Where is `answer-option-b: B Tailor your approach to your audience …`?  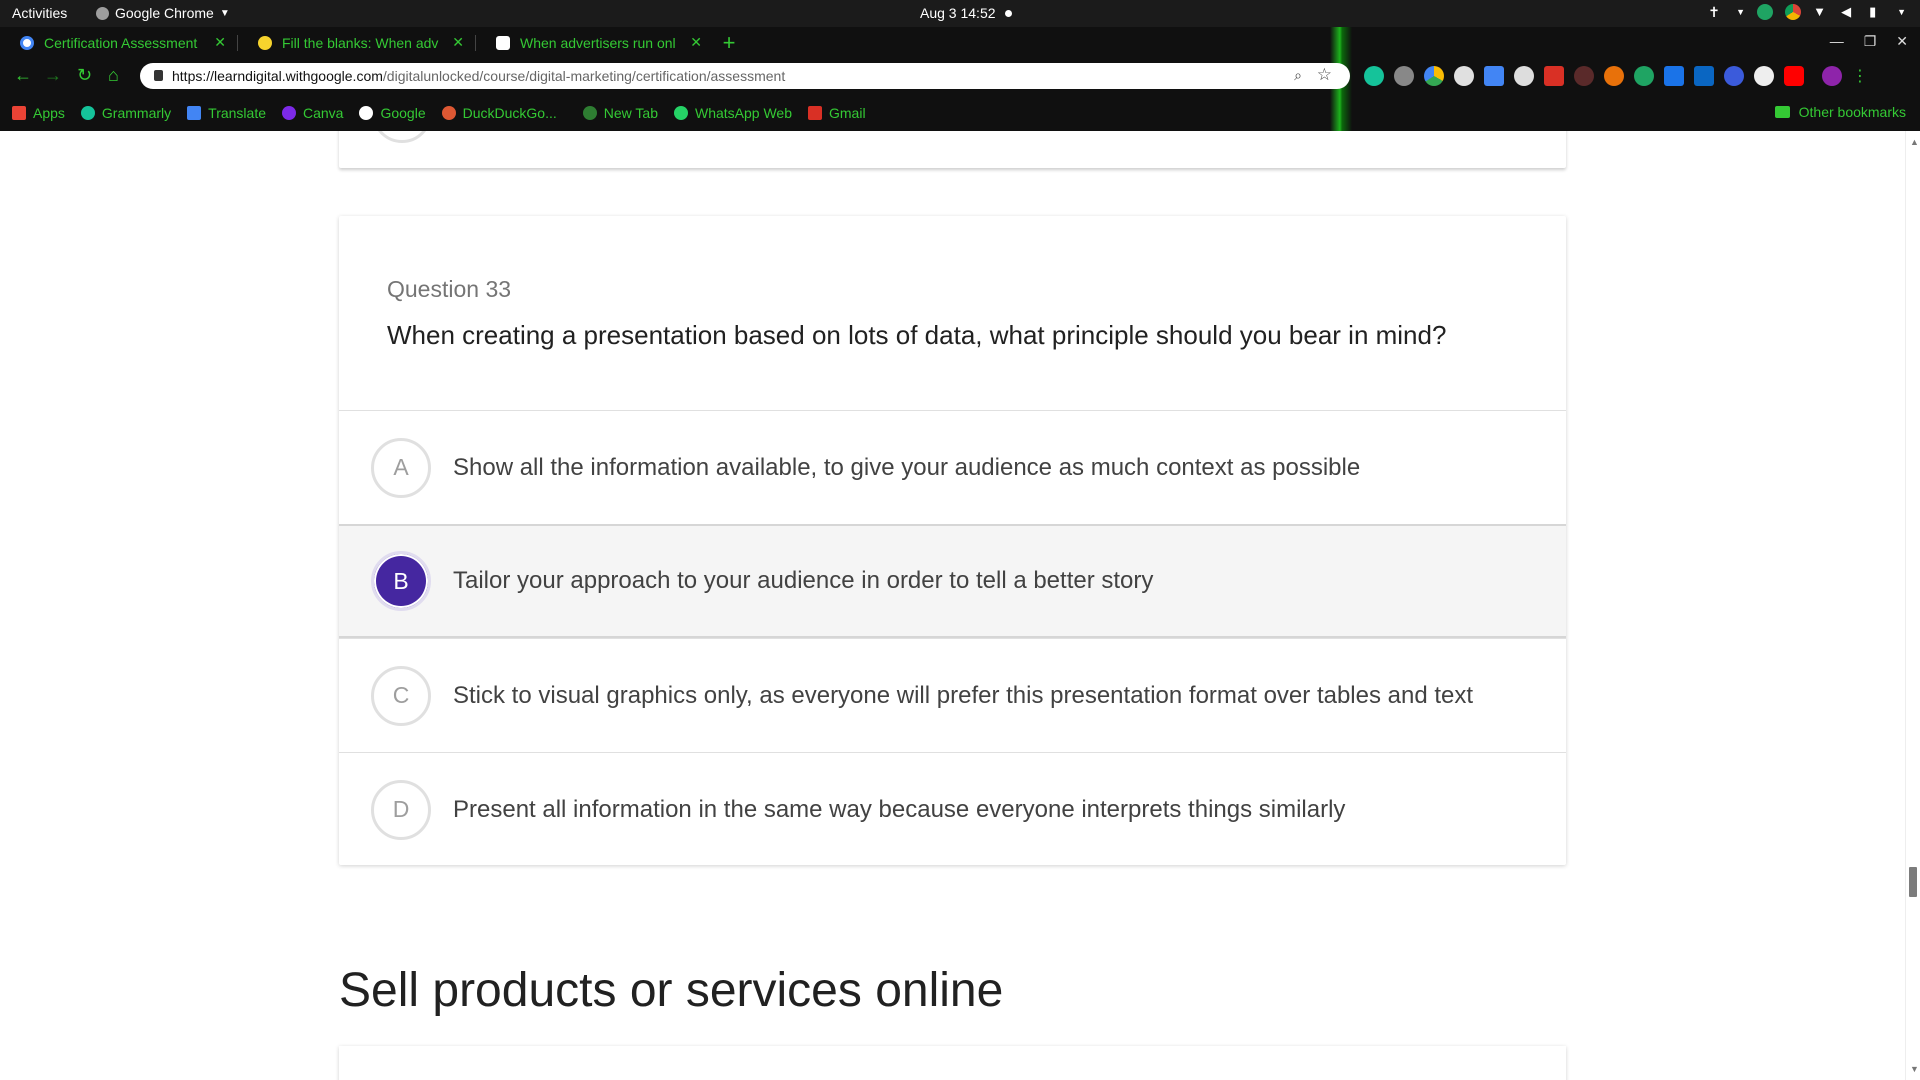
answer-option-b: B Tailor your approach to your audience … is located at coordinates (952, 581).